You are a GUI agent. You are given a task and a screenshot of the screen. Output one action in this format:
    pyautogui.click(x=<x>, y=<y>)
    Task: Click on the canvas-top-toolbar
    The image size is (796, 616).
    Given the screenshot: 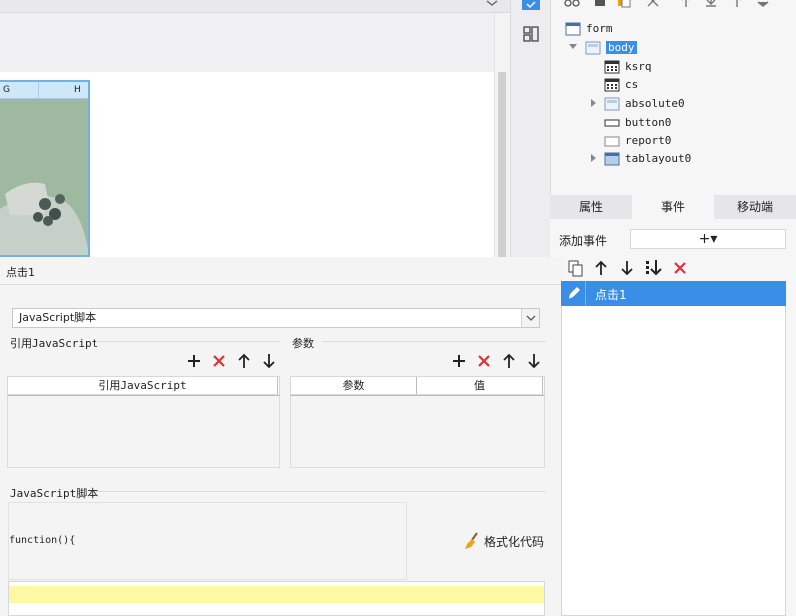 What is the action you would take?
    pyautogui.click(x=255, y=6)
    